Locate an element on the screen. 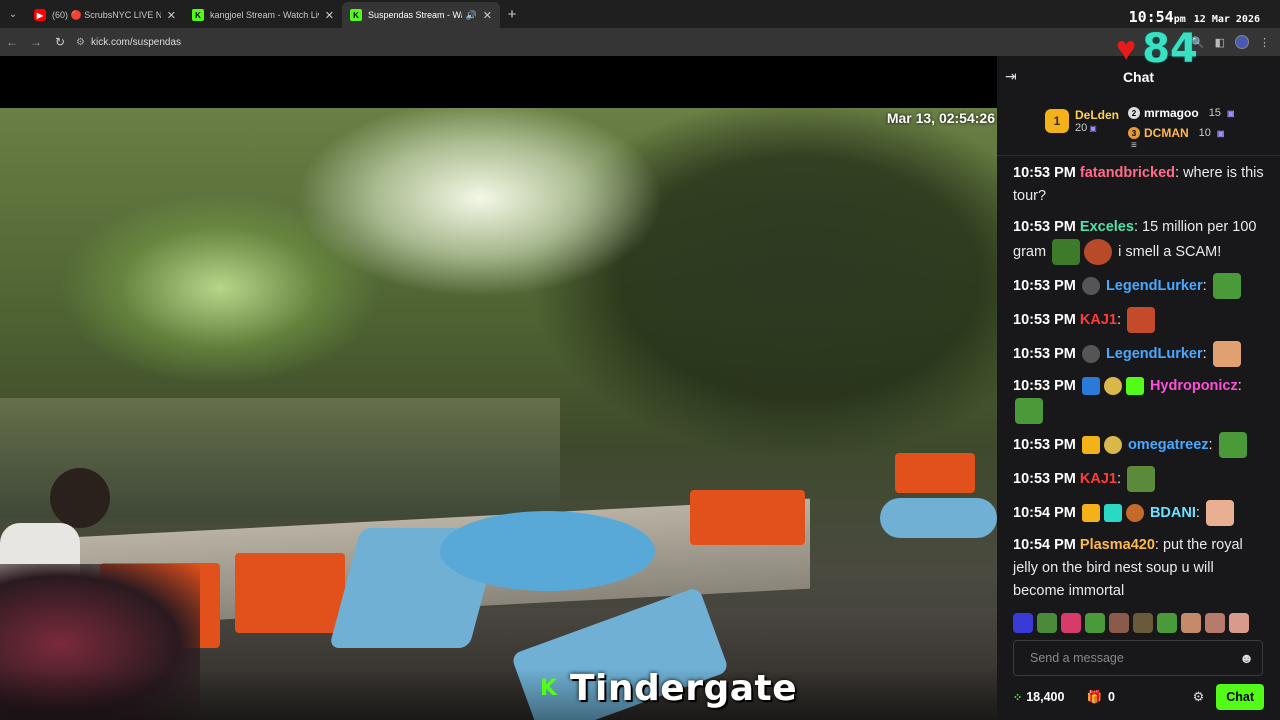  gifter-name: DeLden is located at coordinates (1097, 115).